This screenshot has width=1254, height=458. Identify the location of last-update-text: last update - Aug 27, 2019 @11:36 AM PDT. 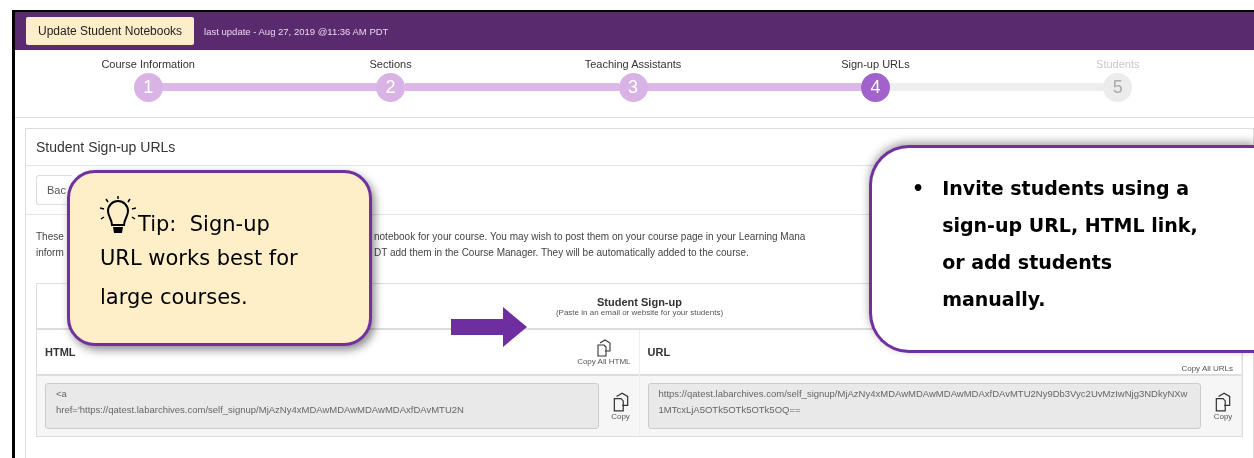
(296, 31).